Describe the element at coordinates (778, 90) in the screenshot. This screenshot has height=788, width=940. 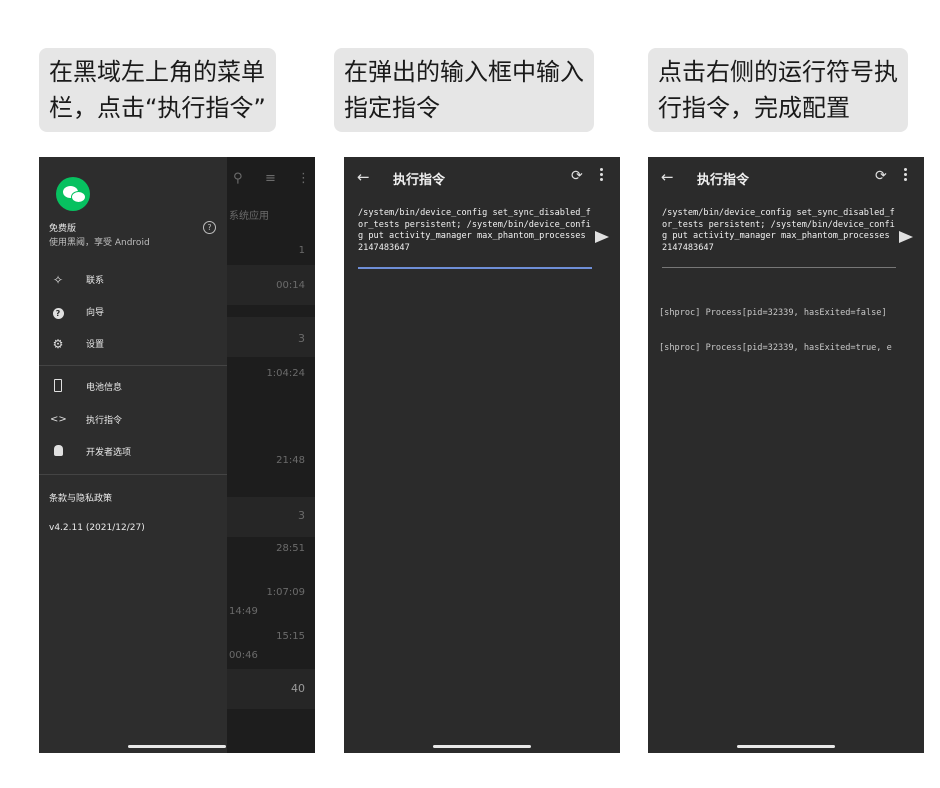
I see `caption-step-3: 点击右侧的运行符号执 行指令，完成配置` at that location.